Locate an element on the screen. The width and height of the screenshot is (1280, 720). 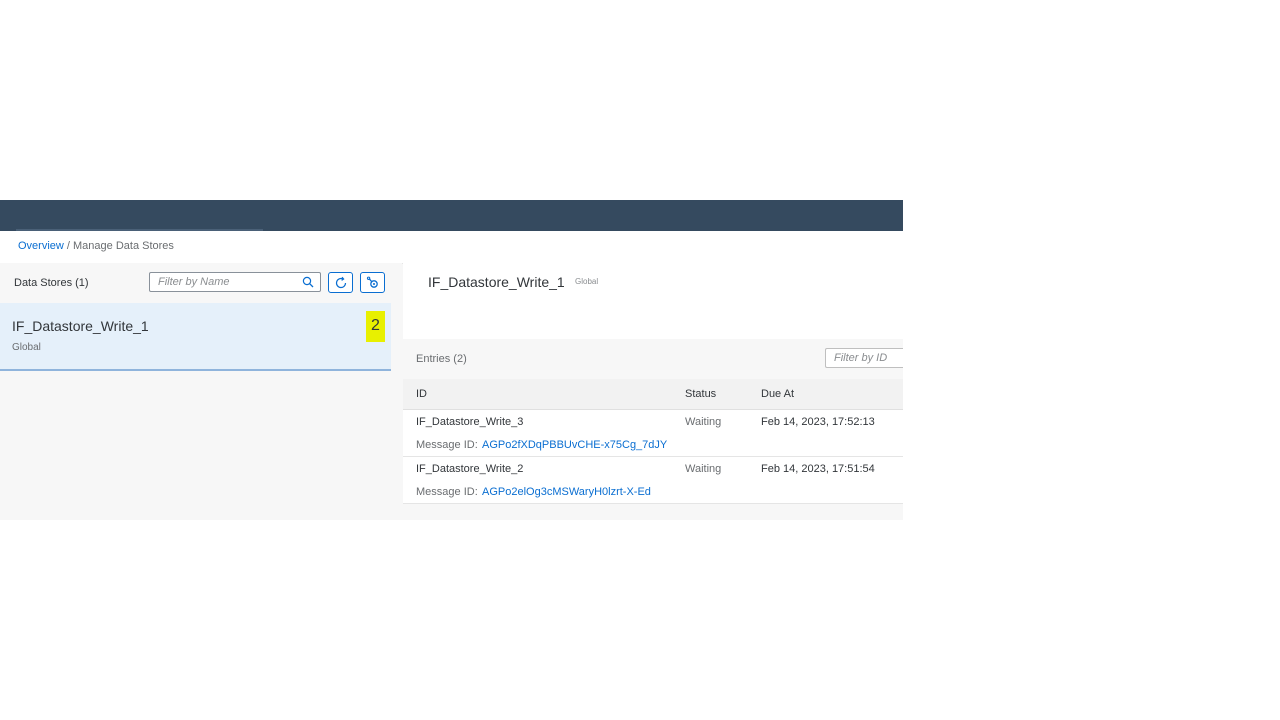
detail-header: IF_Datastore_Write_1 Global is located at coordinates (653, 301).